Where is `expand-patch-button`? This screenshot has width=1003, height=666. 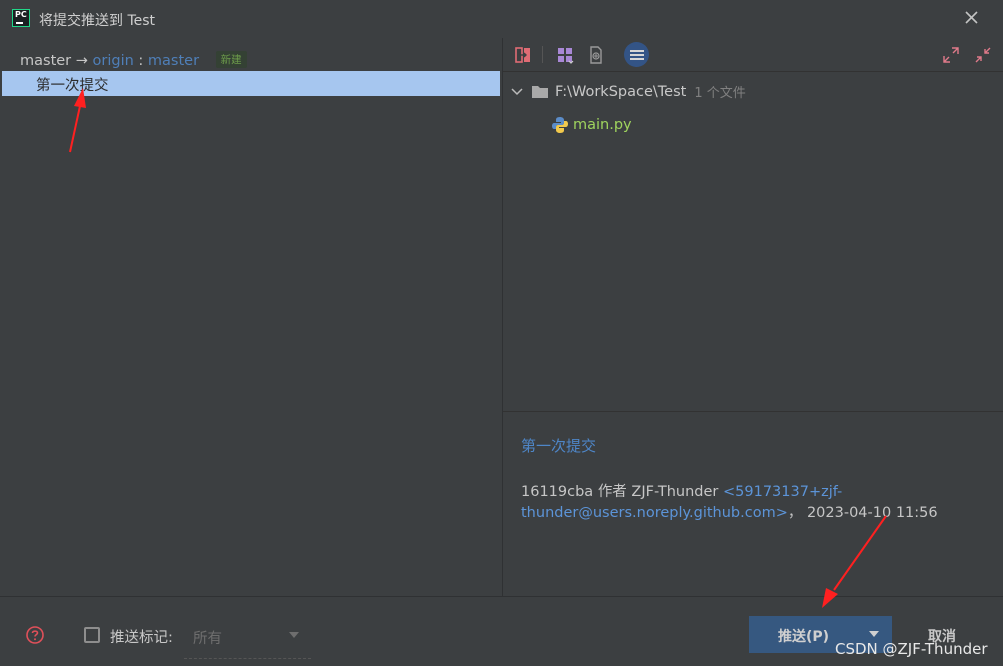
expand-patch-button is located at coordinates (595, 54).